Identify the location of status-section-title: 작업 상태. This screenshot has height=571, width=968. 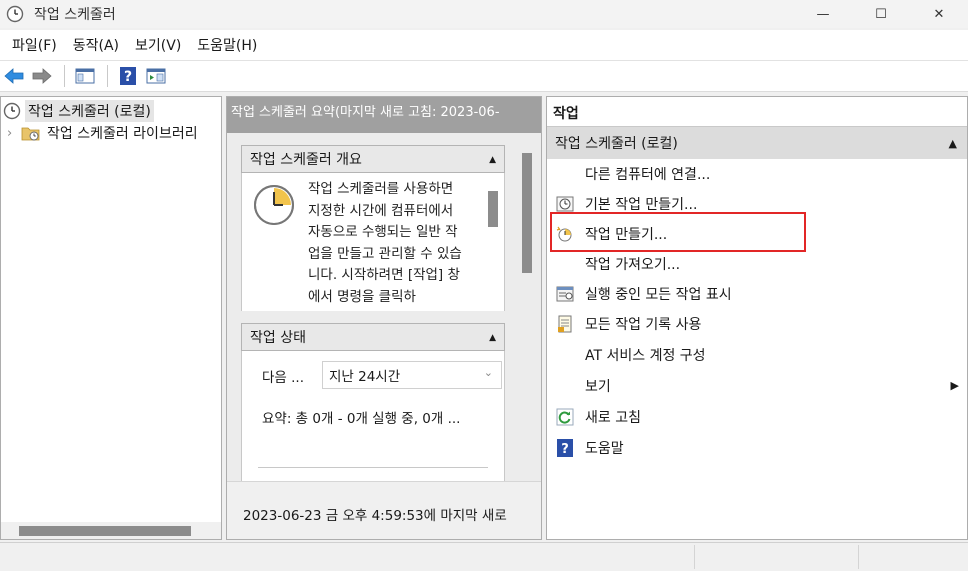
(278, 338).